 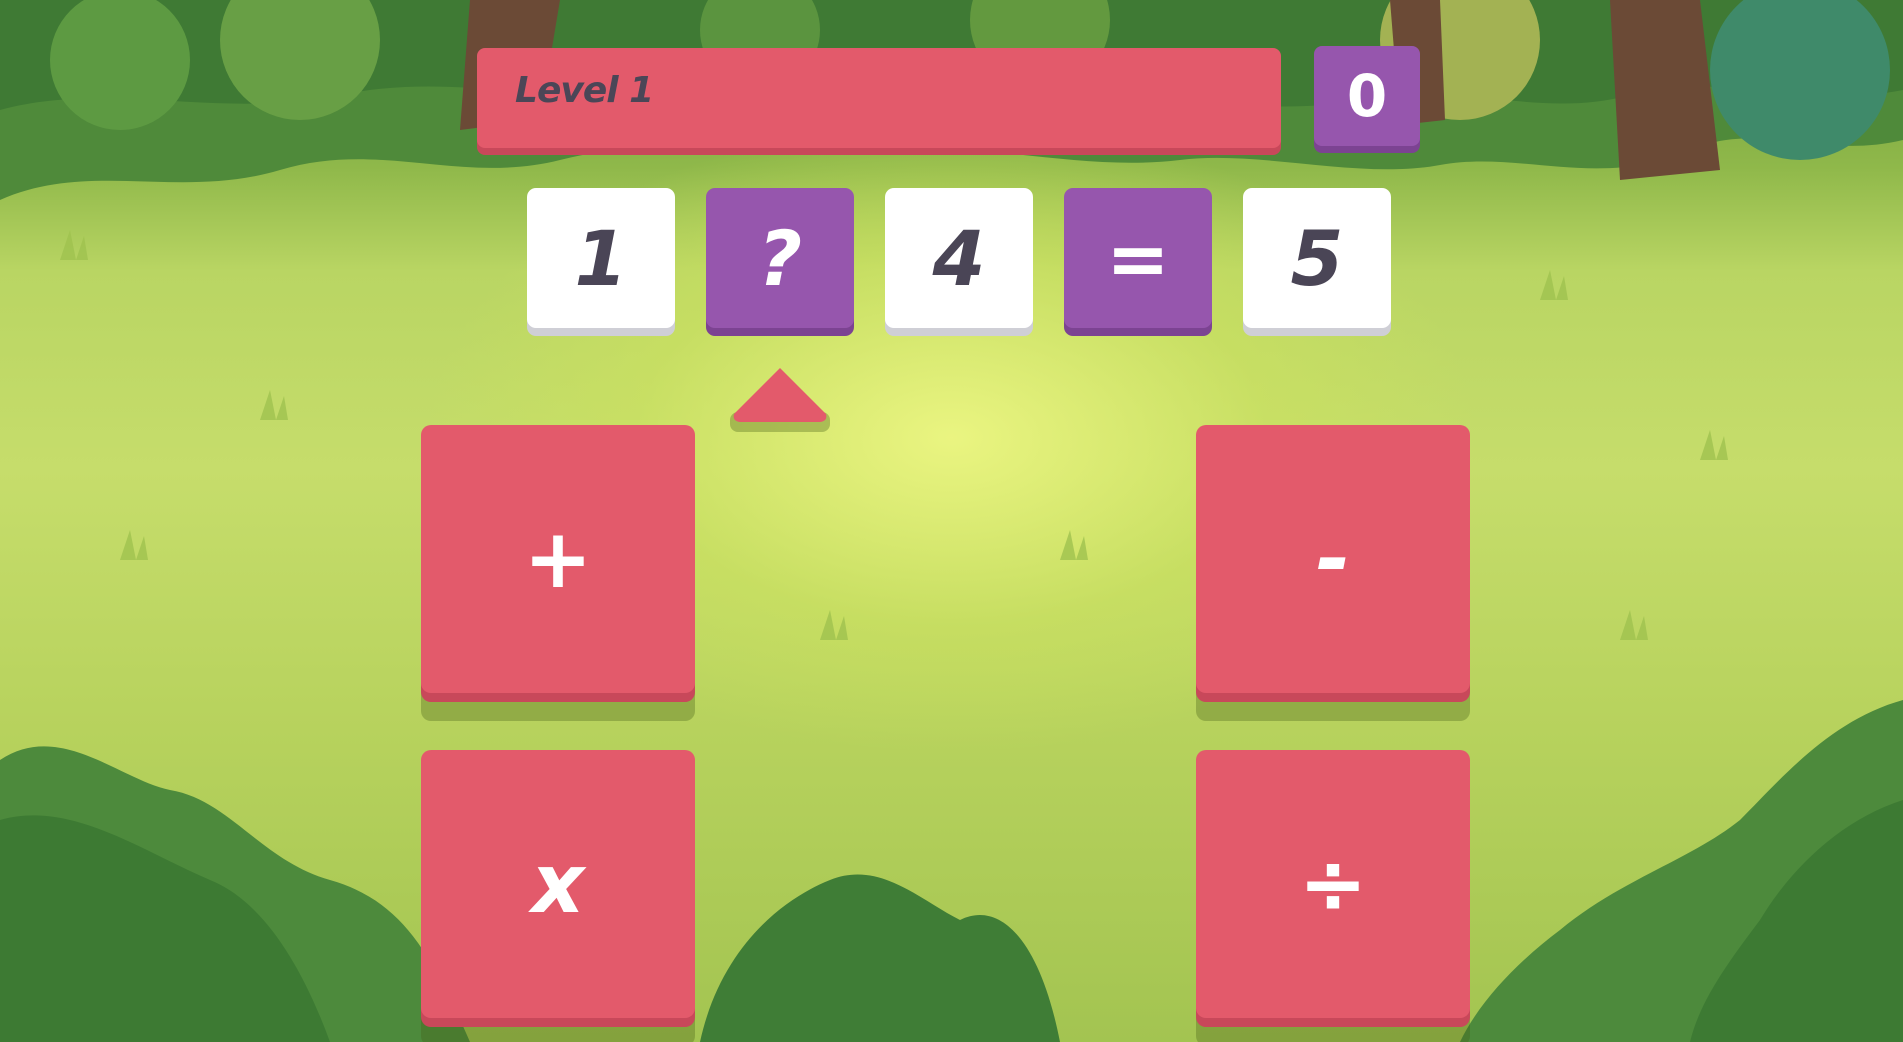 What do you see at coordinates (584, 90) in the screenshot?
I see `level-label: Level 1` at bounding box center [584, 90].